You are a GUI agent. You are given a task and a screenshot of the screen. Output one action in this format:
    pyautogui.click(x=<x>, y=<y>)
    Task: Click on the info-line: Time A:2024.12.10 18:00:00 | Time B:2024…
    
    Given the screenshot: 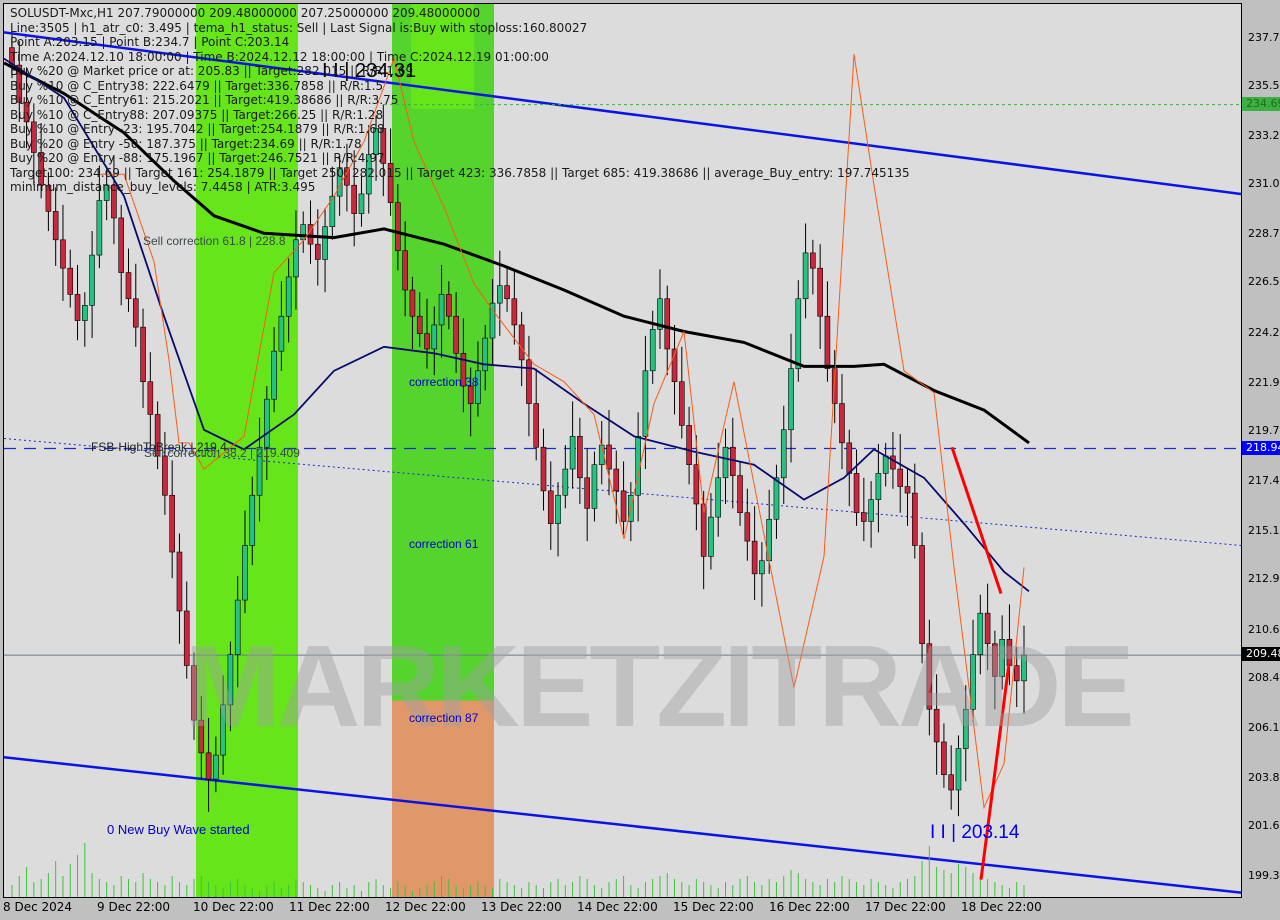 What is the action you would take?
    pyautogui.click(x=279, y=56)
    